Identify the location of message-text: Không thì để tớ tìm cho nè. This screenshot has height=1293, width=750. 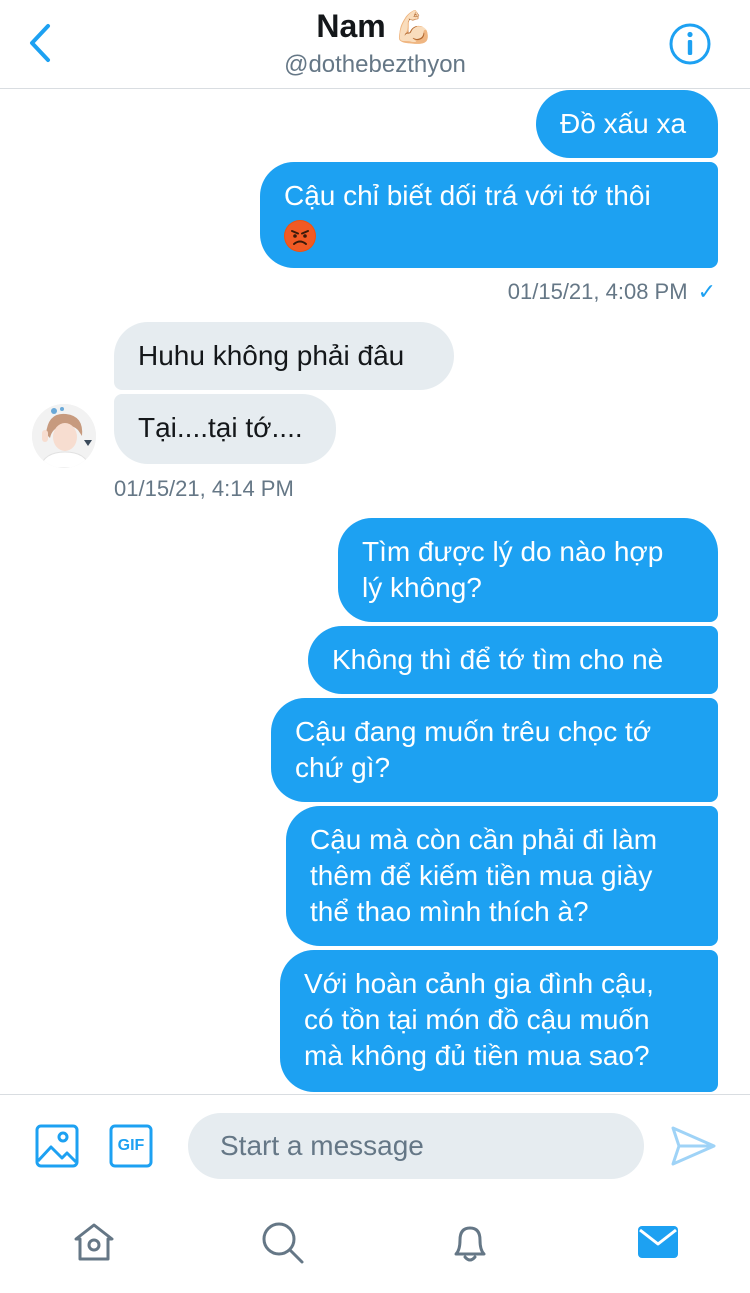
(498, 659).